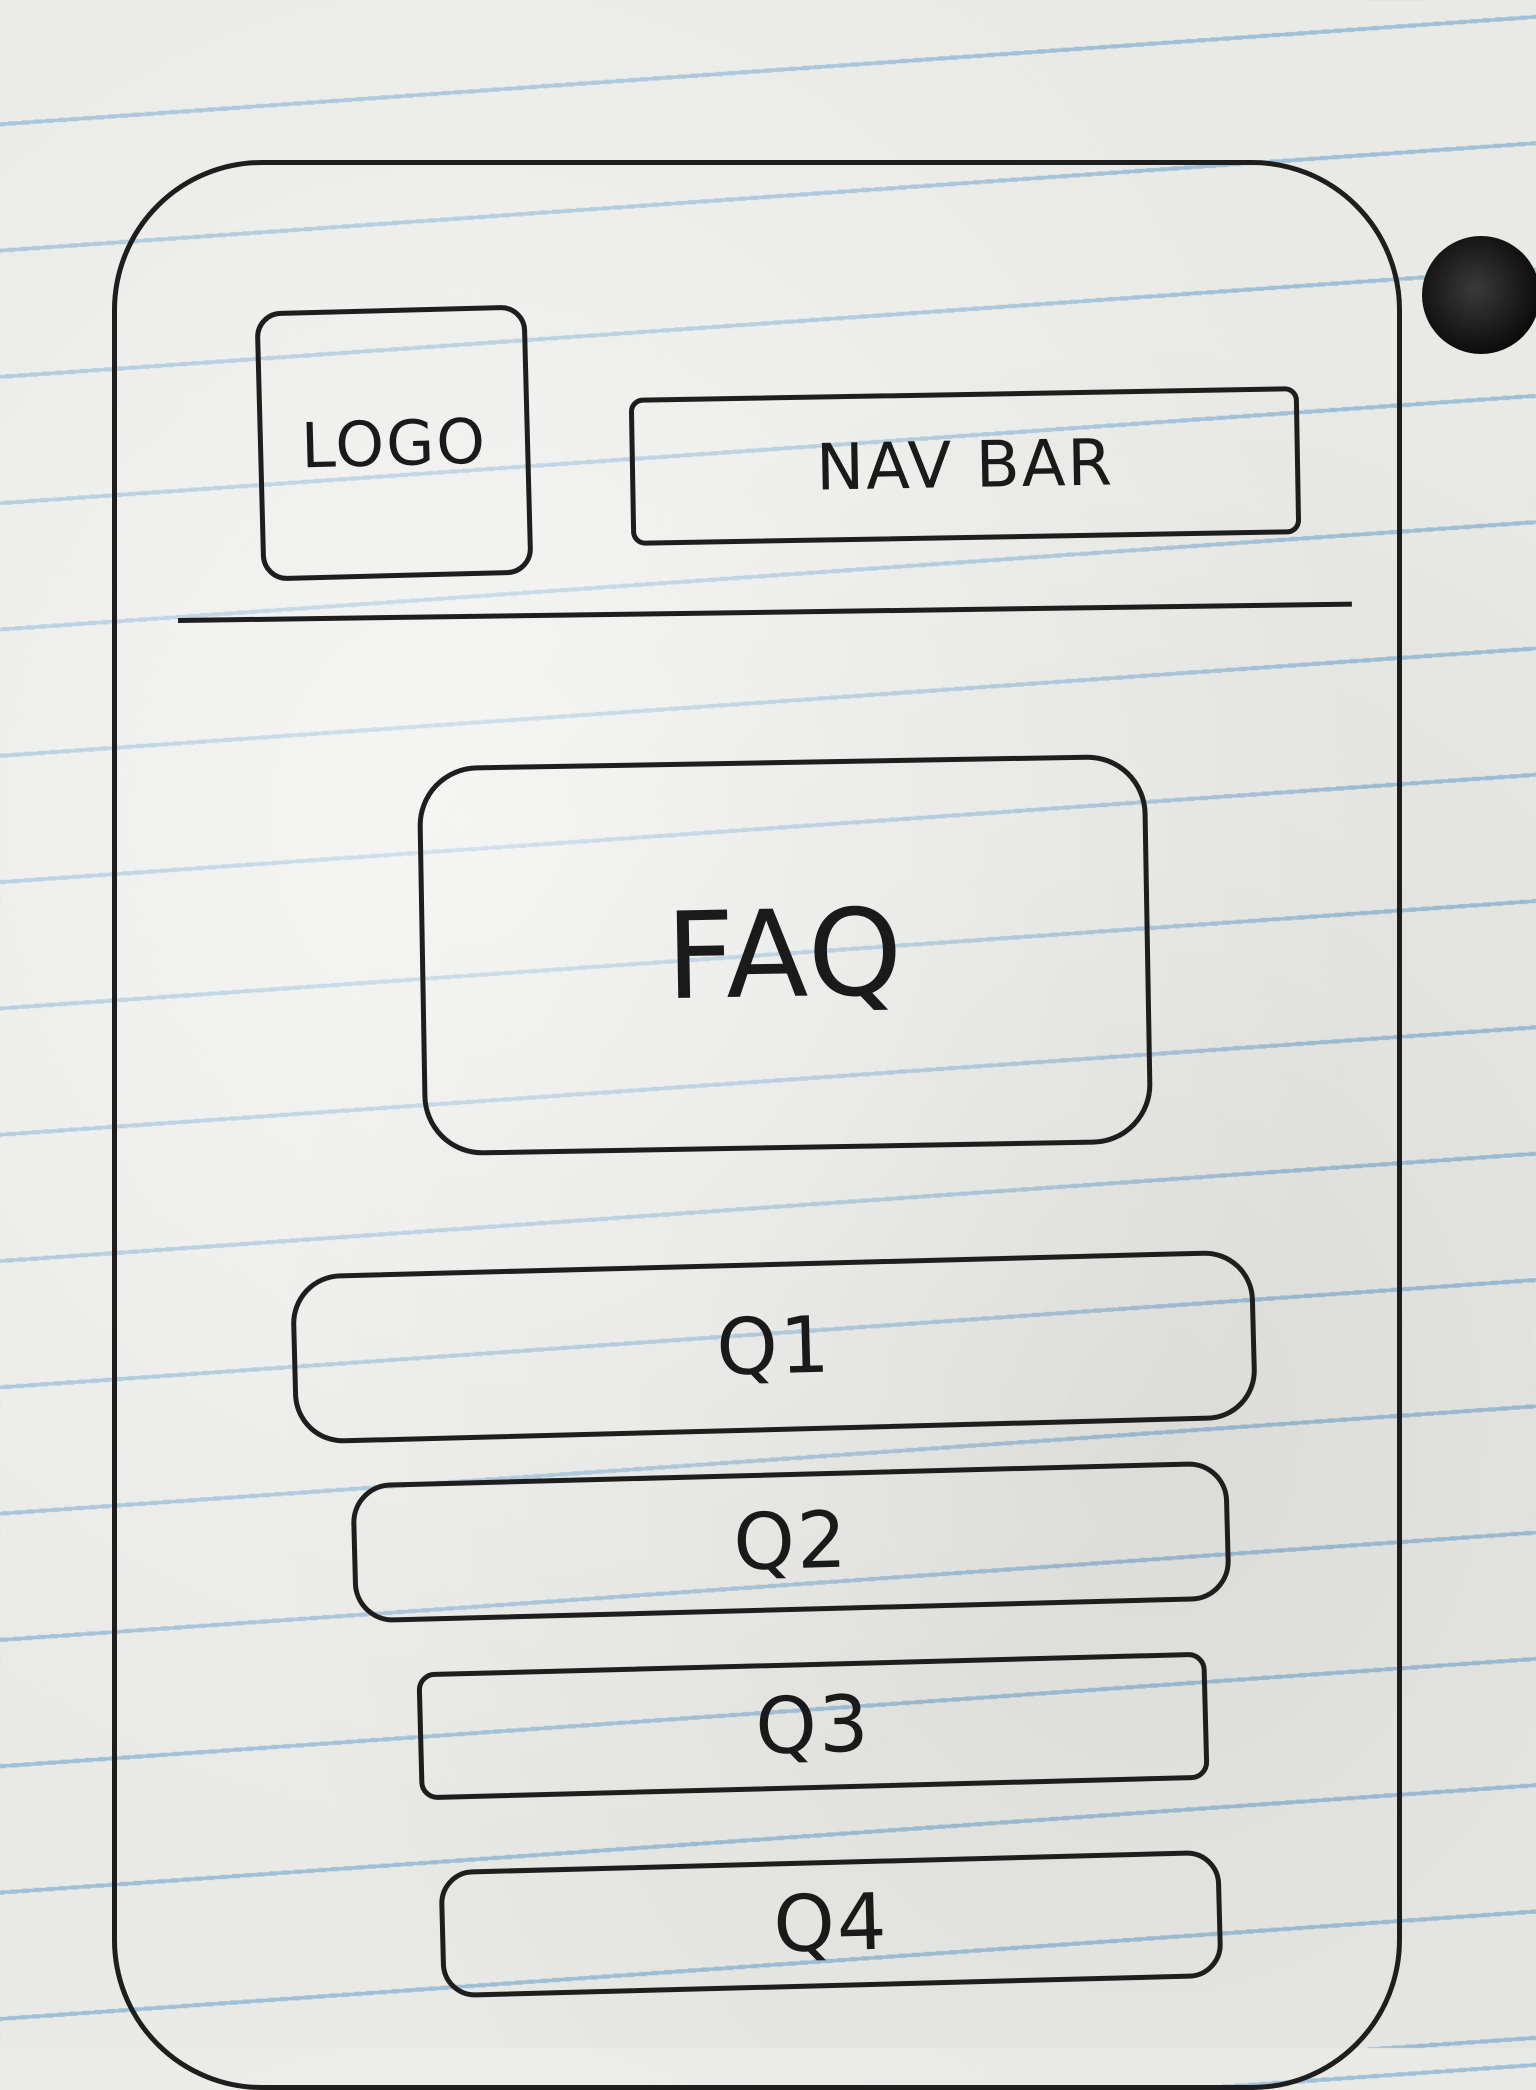 The width and height of the screenshot is (1536, 2090). I want to click on faq-question-label: Q2, so click(791, 1542).